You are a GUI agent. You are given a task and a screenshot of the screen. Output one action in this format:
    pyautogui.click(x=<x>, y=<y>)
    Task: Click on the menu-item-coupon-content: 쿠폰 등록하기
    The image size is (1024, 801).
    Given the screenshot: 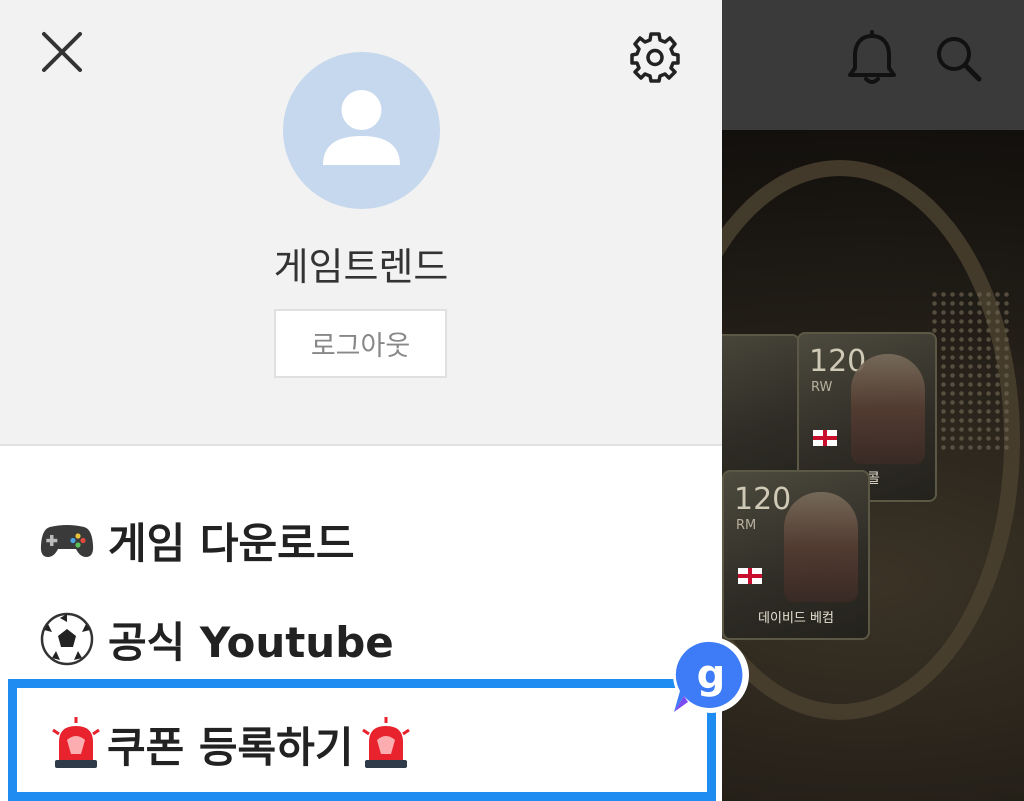 What is the action you would take?
    pyautogui.click(x=231, y=744)
    